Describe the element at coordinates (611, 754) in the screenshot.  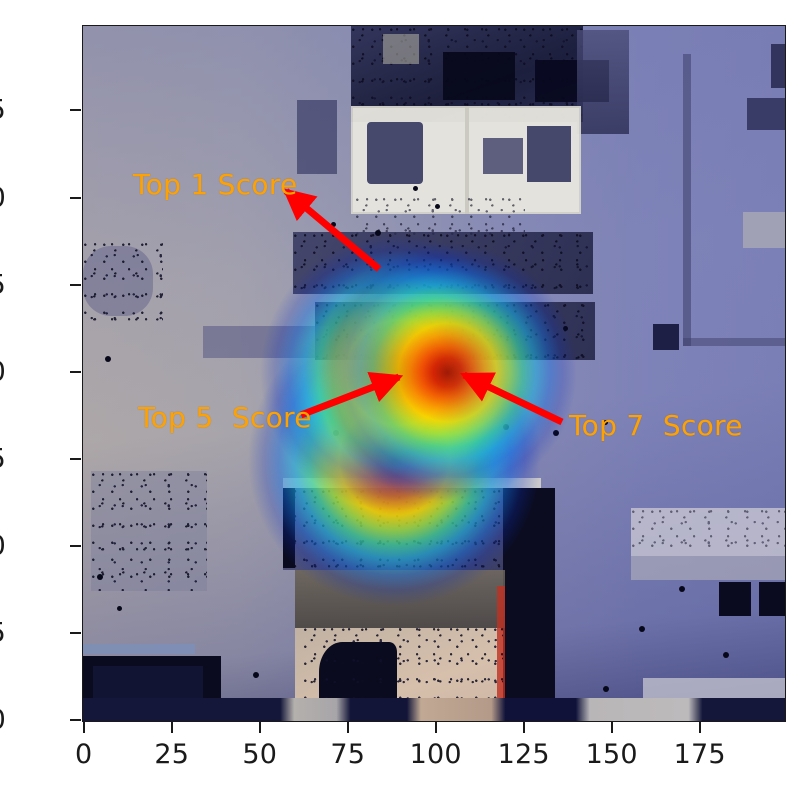
I see `x-tick-label: 150` at that location.